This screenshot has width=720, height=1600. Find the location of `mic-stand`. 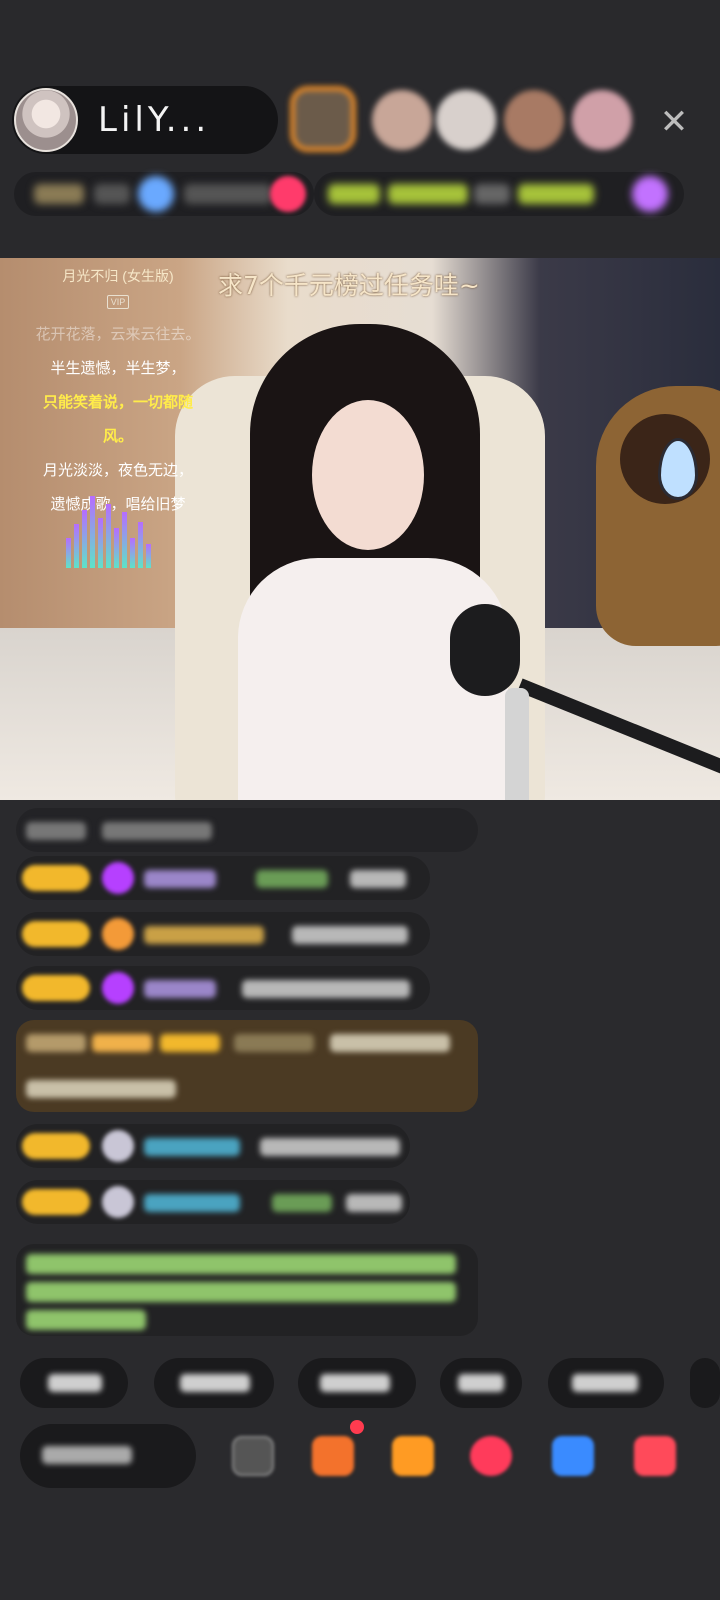

mic-stand is located at coordinates (517, 744).